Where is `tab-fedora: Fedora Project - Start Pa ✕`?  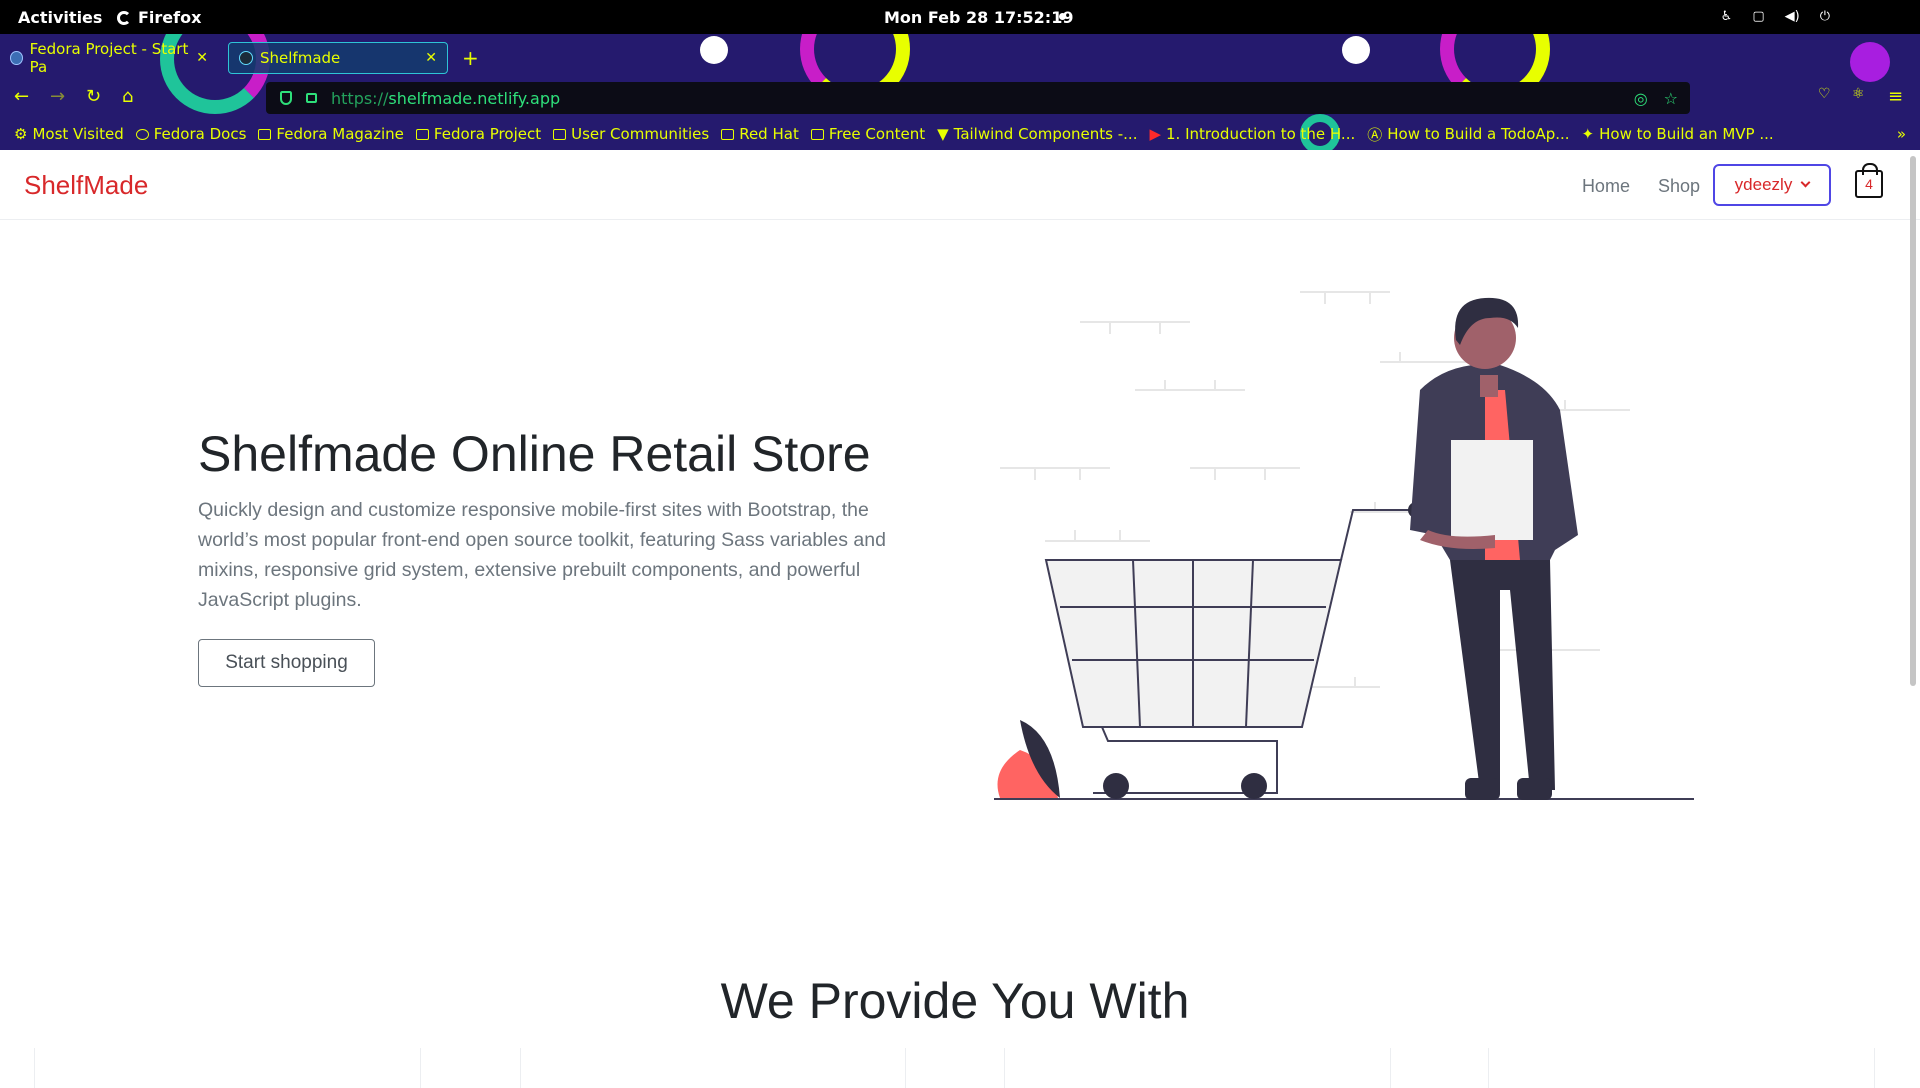 tab-fedora: Fedora Project - Start Pa ✕ is located at coordinates (109, 58).